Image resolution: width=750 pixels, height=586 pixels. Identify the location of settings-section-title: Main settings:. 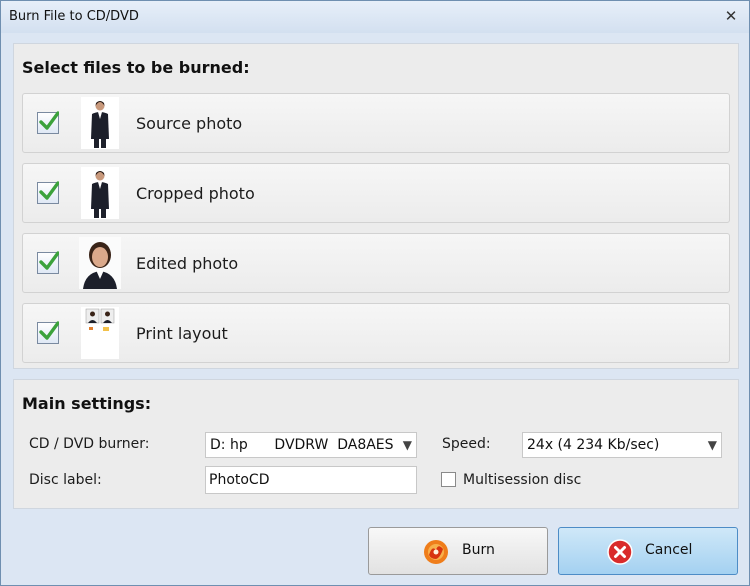
(87, 403).